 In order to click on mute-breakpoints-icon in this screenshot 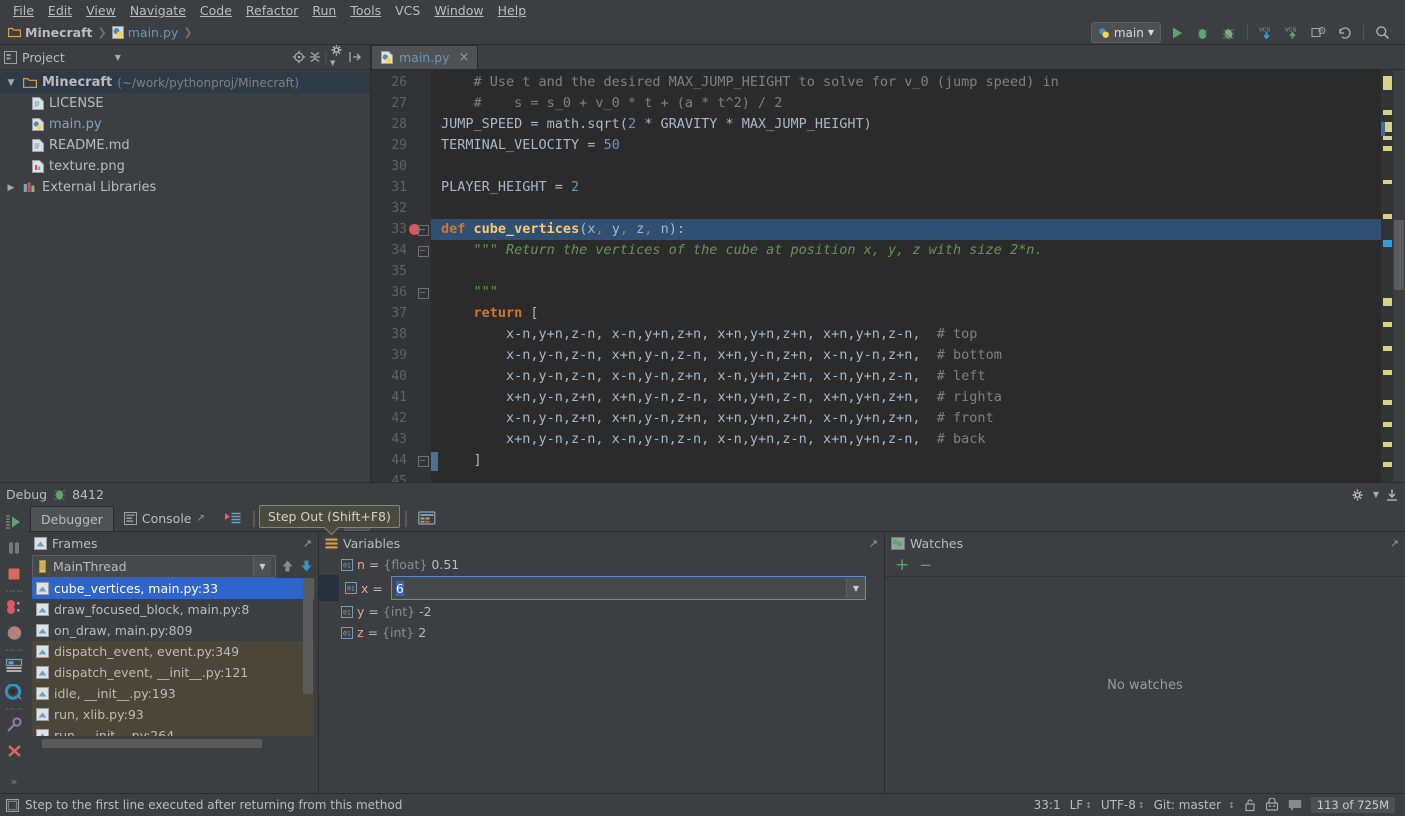, I will do `click(14, 633)`.